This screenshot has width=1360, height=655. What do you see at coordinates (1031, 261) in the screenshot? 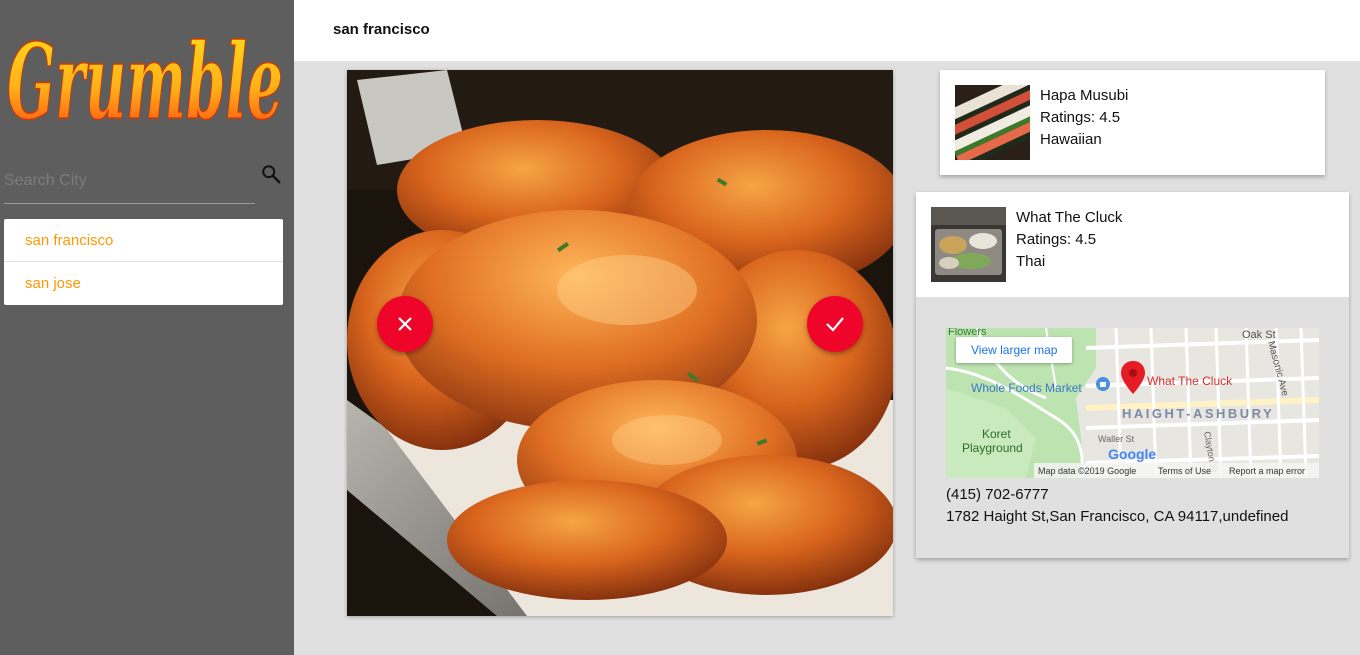
I see `restaurant-cuisine: Thai` at bounding box center [1031, 261].